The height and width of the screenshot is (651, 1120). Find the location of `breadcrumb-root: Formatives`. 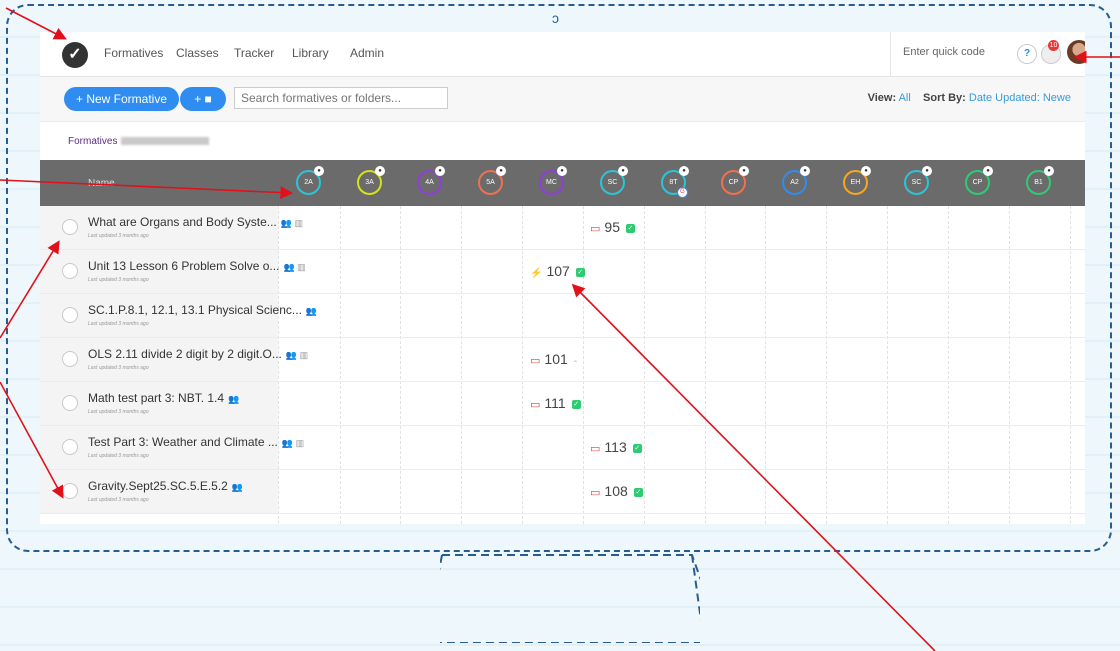

breadcrumb-root: Formatives is located at coordinates (92, 141).